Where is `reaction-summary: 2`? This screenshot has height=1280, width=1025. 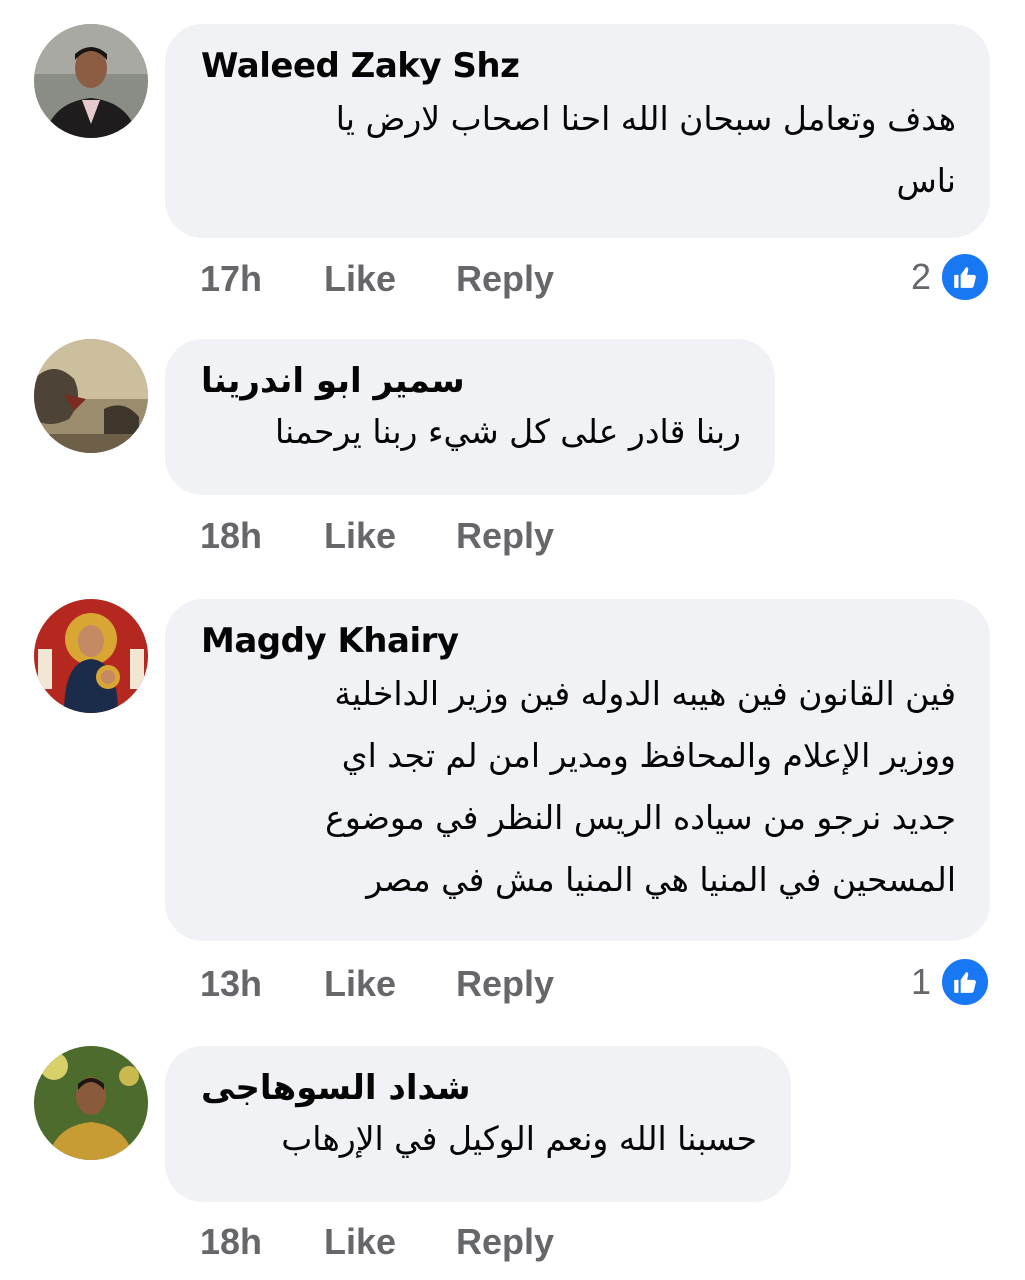
reaction-summary: 2 is located at coordinates (951, 277).